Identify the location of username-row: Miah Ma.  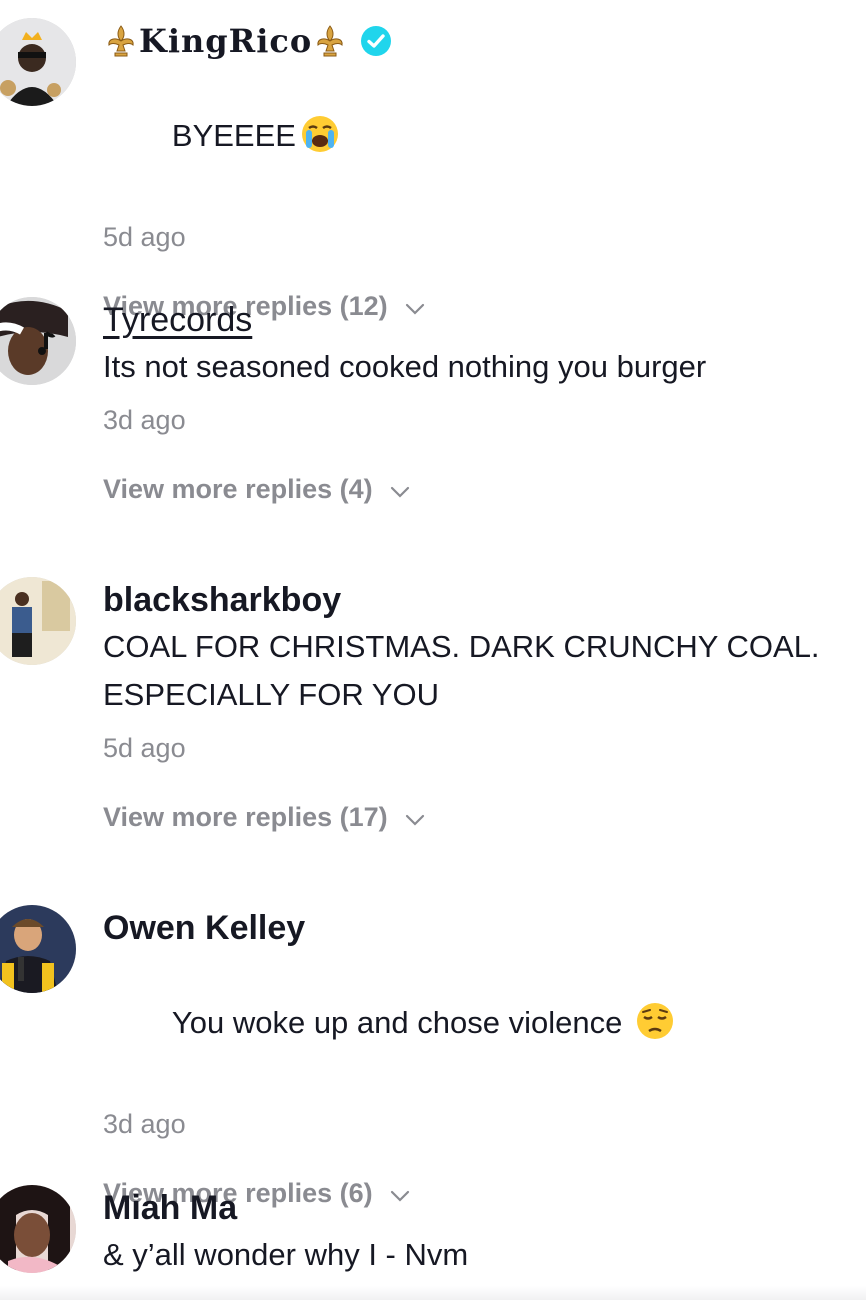
(484, 1208).